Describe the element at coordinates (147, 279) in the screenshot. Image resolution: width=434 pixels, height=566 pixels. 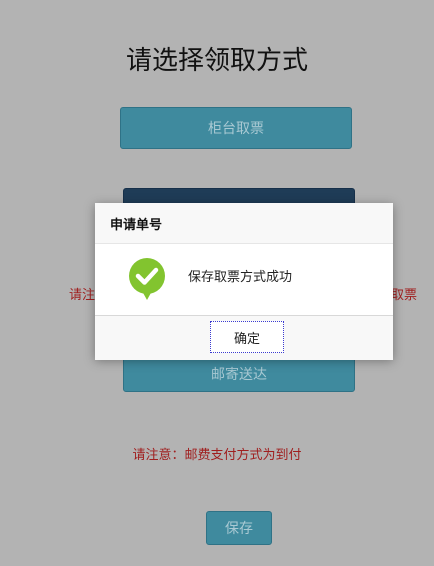
I see `success-check-icon` at that location.